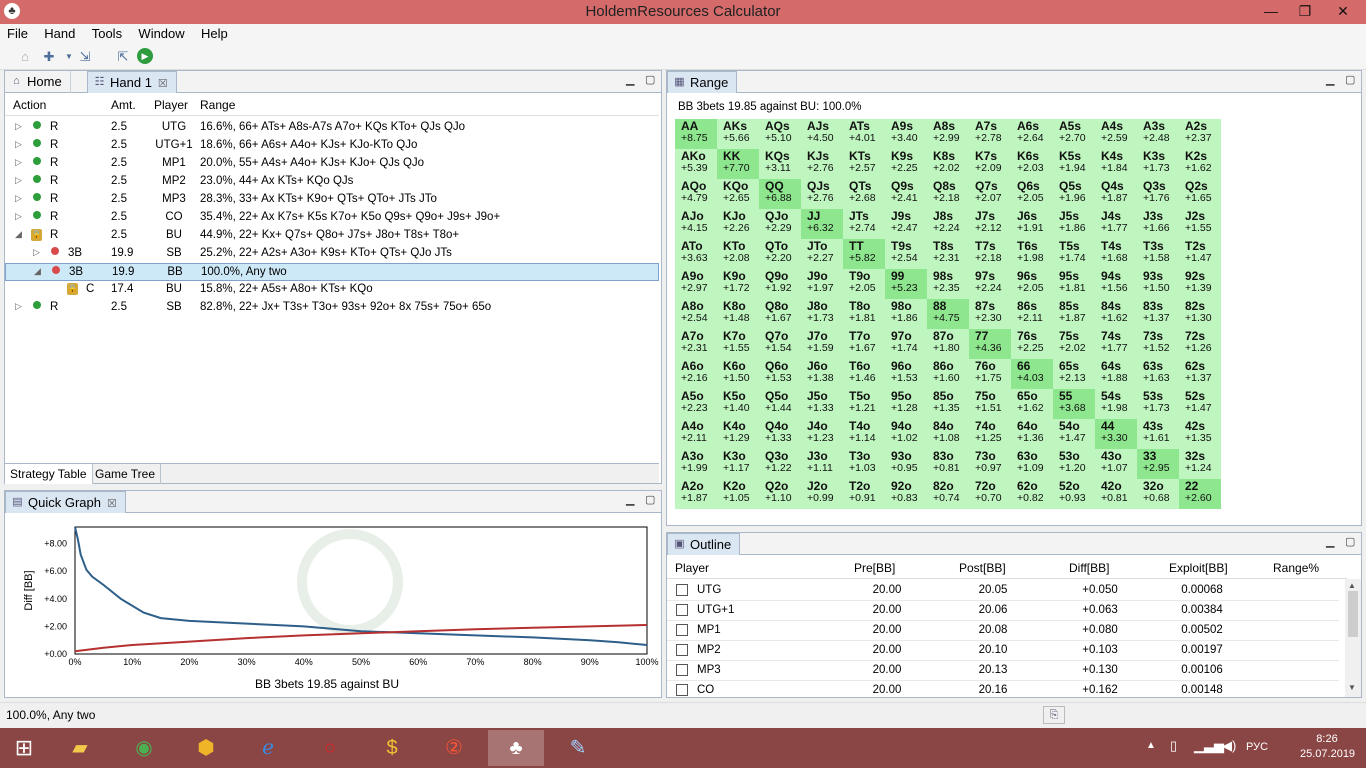 This screenshot has width=1366, height=768. I want to click on range-cell: 74s +1.77, so click(1116, 344).